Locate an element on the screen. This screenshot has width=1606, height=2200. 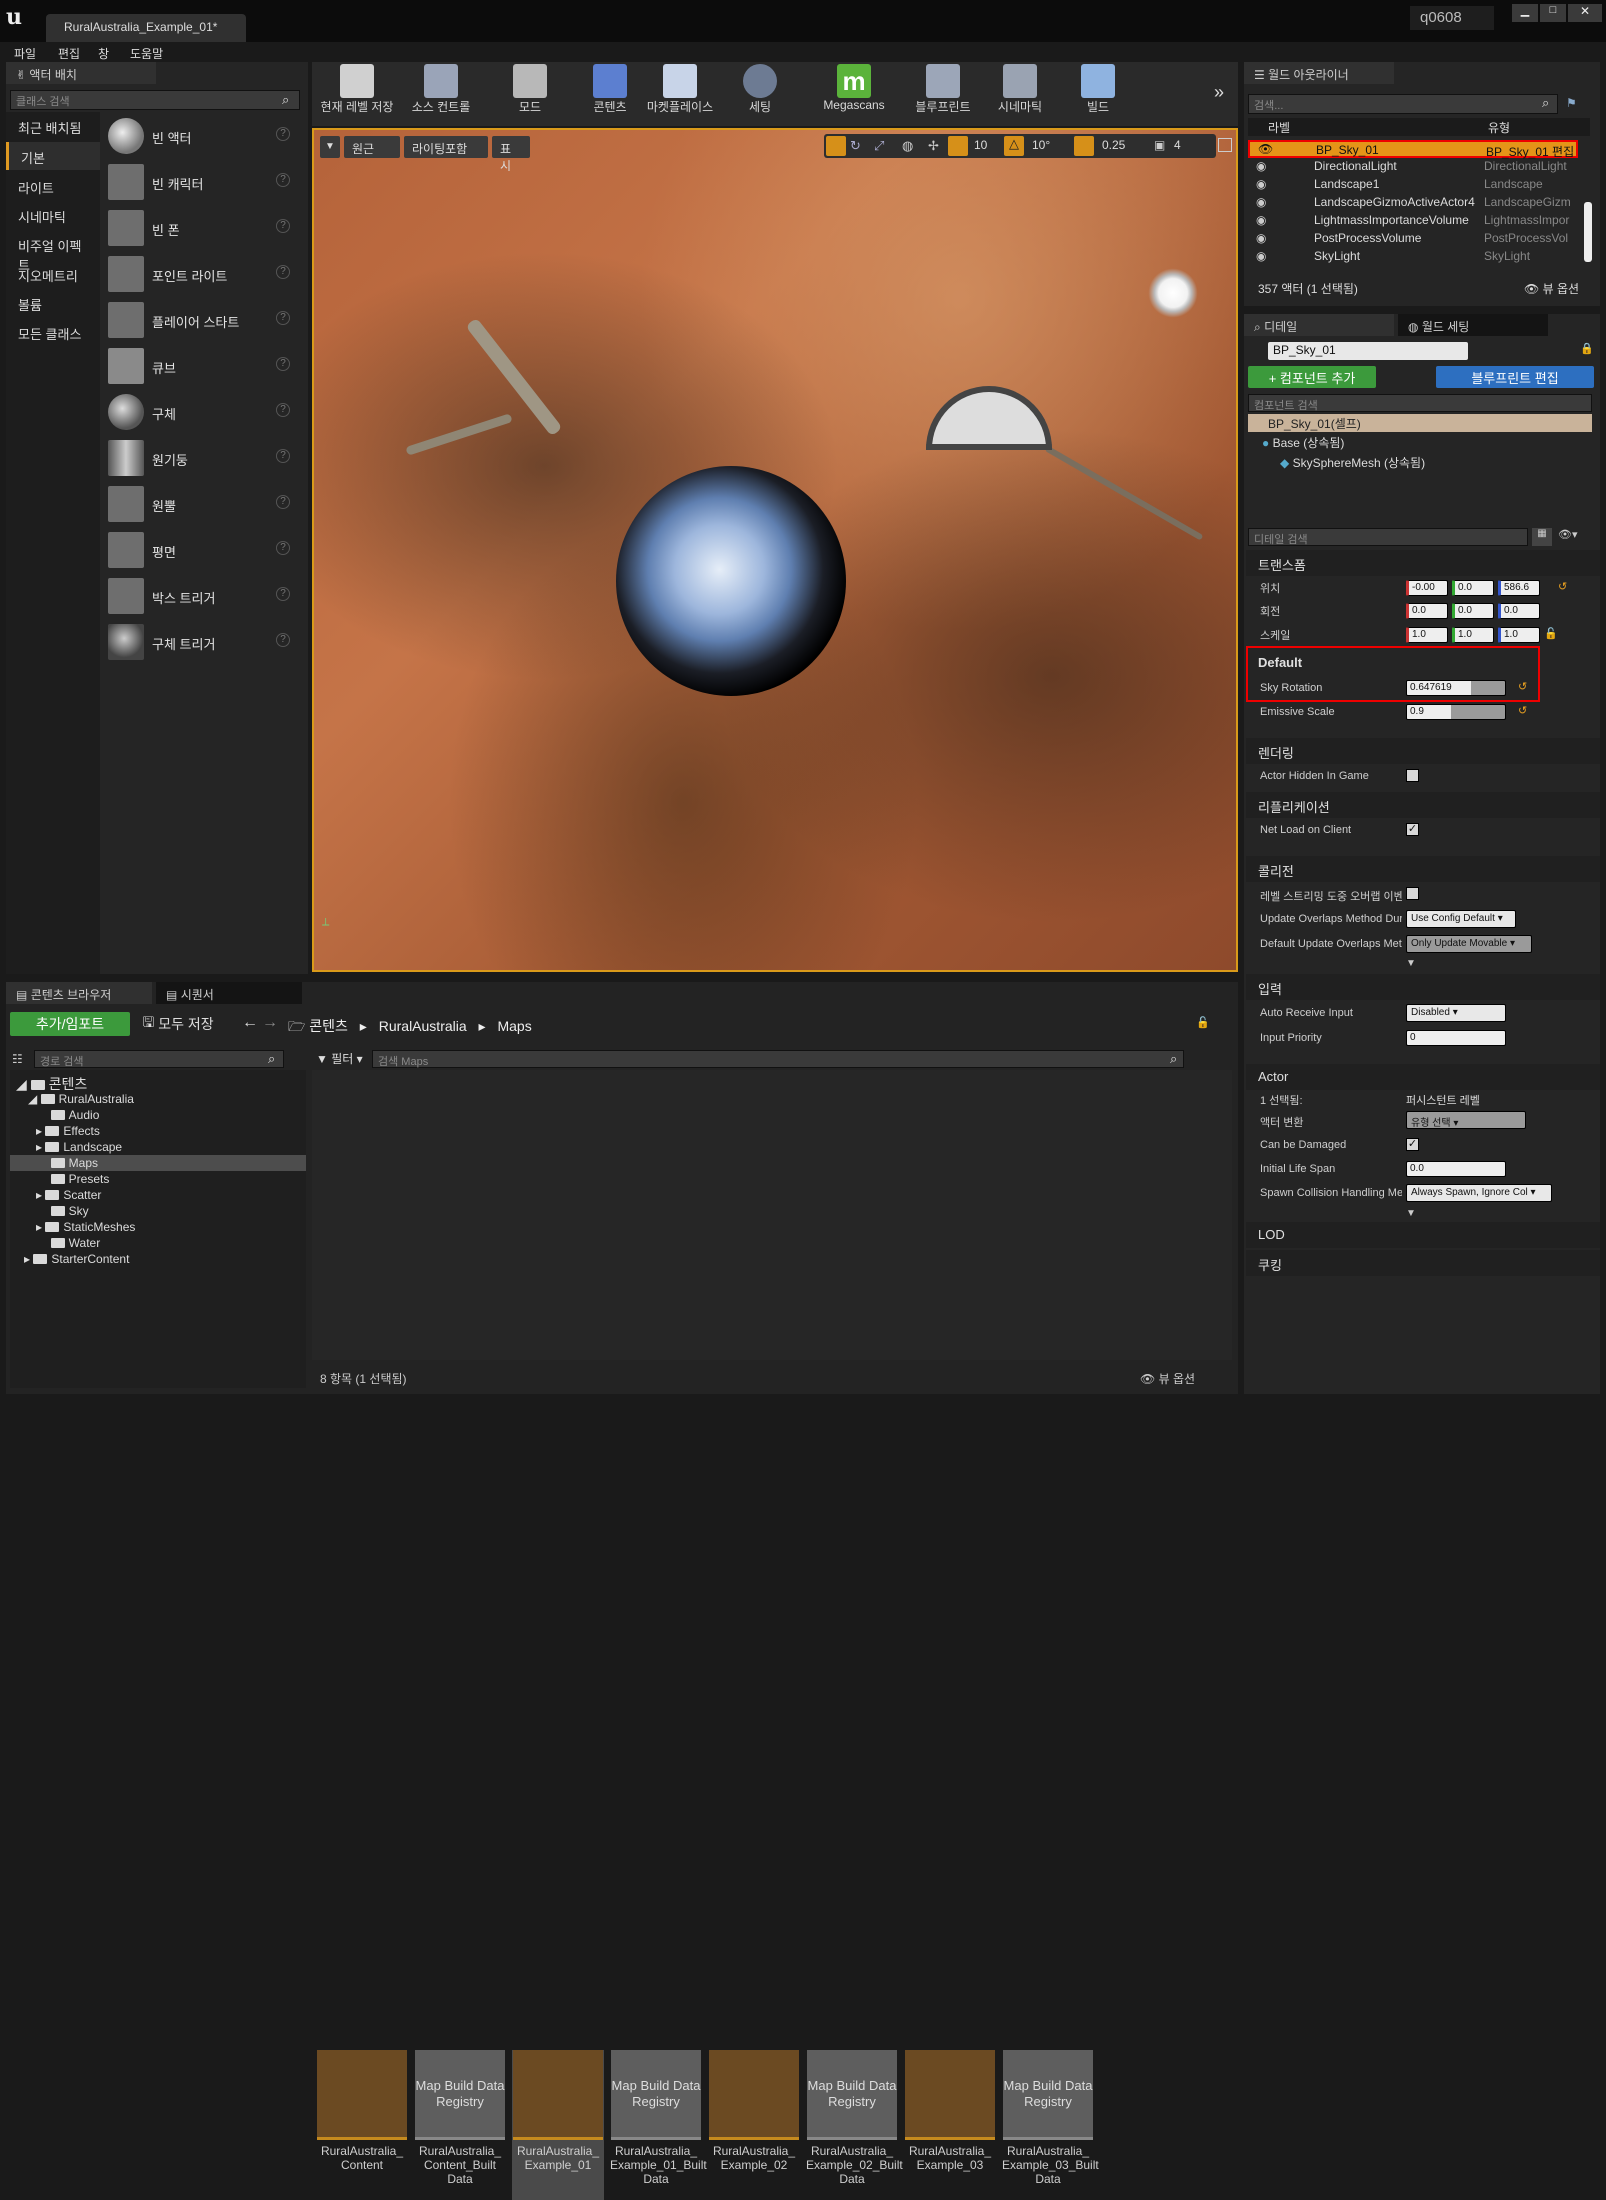
sources-icon: ☷ is located at coordinates (17, 1059).